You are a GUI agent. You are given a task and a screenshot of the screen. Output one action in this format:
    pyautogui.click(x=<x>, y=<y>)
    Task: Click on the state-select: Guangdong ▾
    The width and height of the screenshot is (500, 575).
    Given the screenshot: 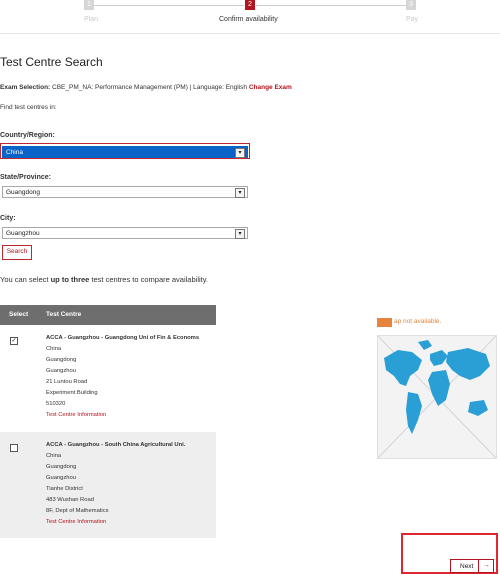 What is the action you would take?
    pyautogui.click(x=125, y=192)
    